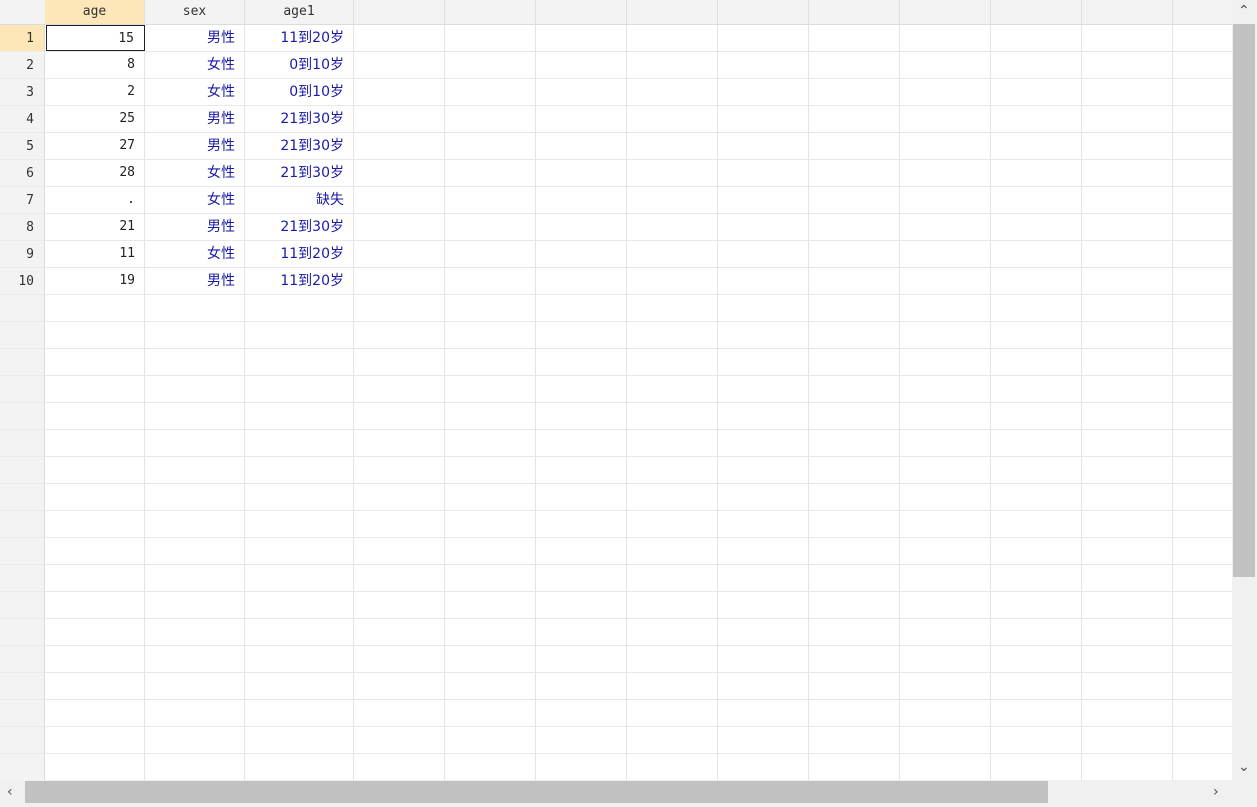  What do you see at coordinates (95, 254) in the screenshot?
I see `cell-age: 11` at bounding box center [95, 254].